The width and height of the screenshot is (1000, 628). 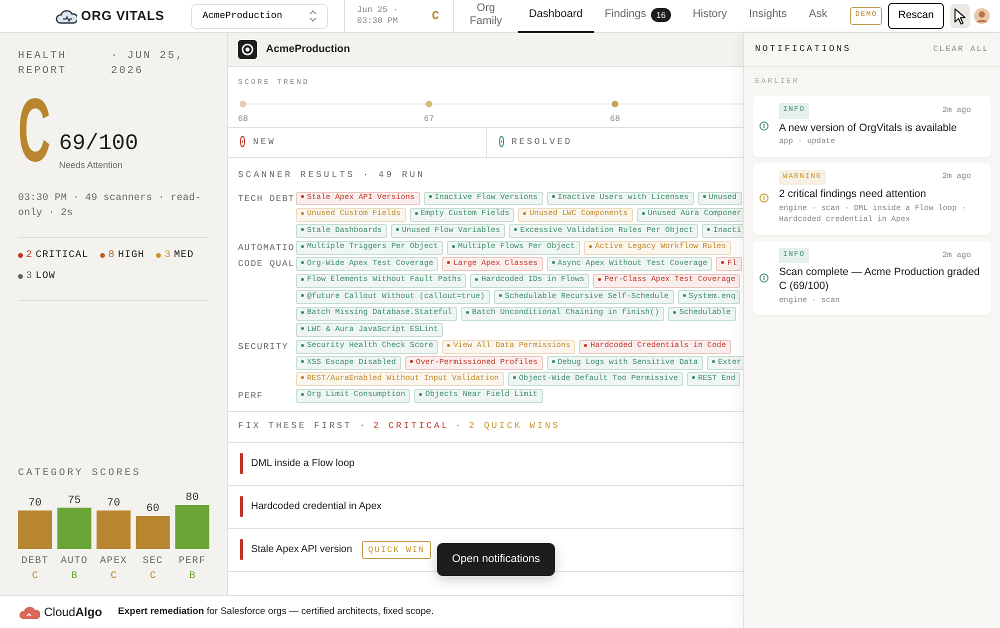 I want to click on rescan-button: Rescan, so click(x=916, y=16).